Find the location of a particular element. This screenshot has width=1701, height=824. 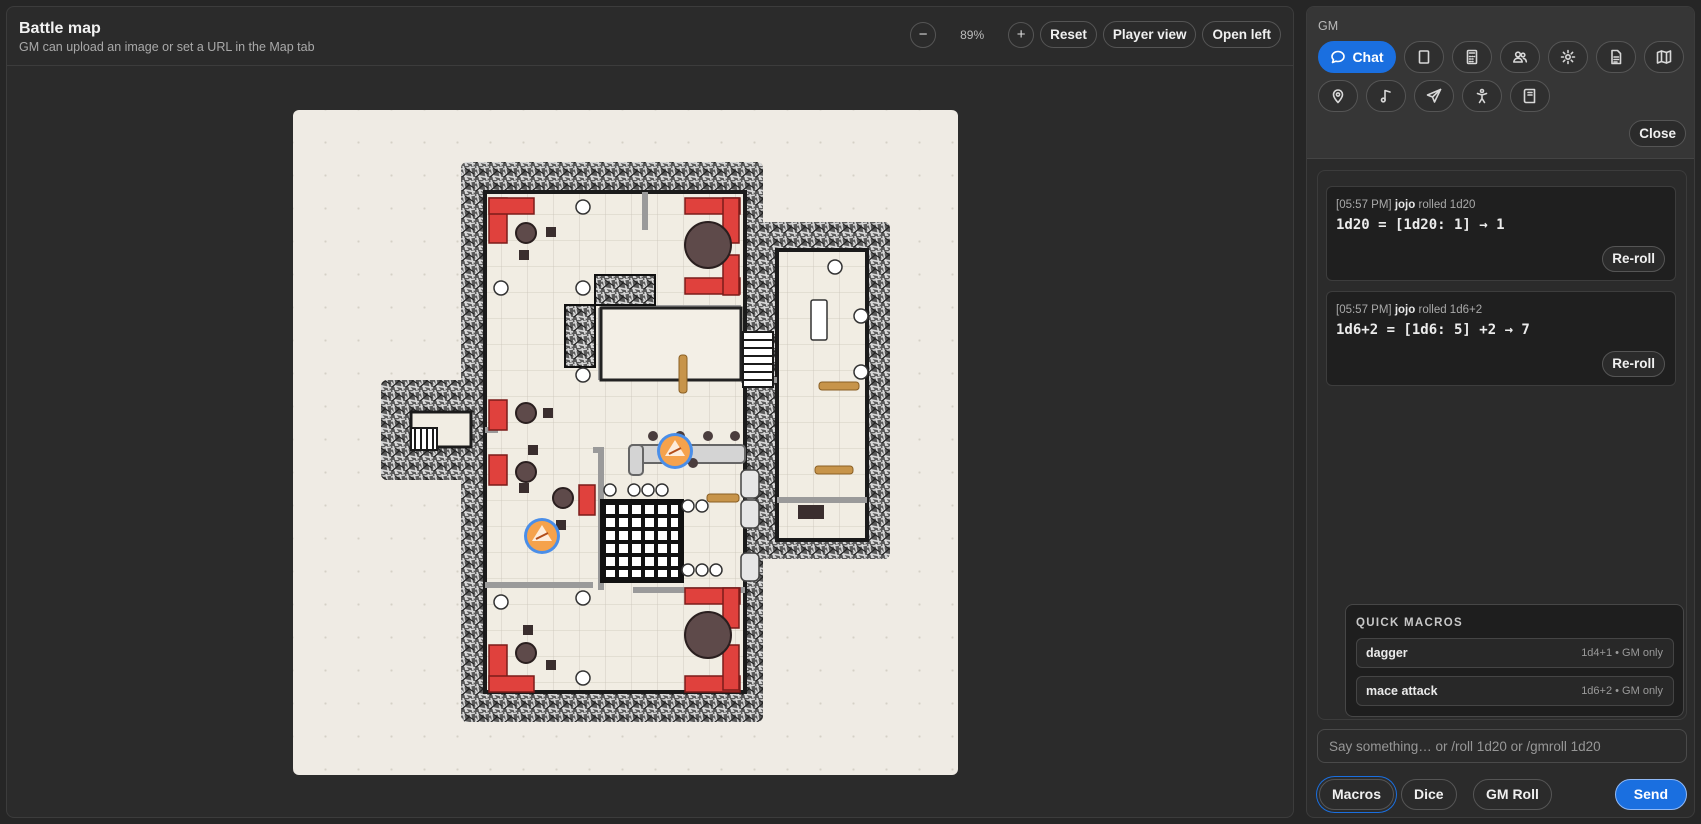

chat-input is located at coordinates (1502, 746).